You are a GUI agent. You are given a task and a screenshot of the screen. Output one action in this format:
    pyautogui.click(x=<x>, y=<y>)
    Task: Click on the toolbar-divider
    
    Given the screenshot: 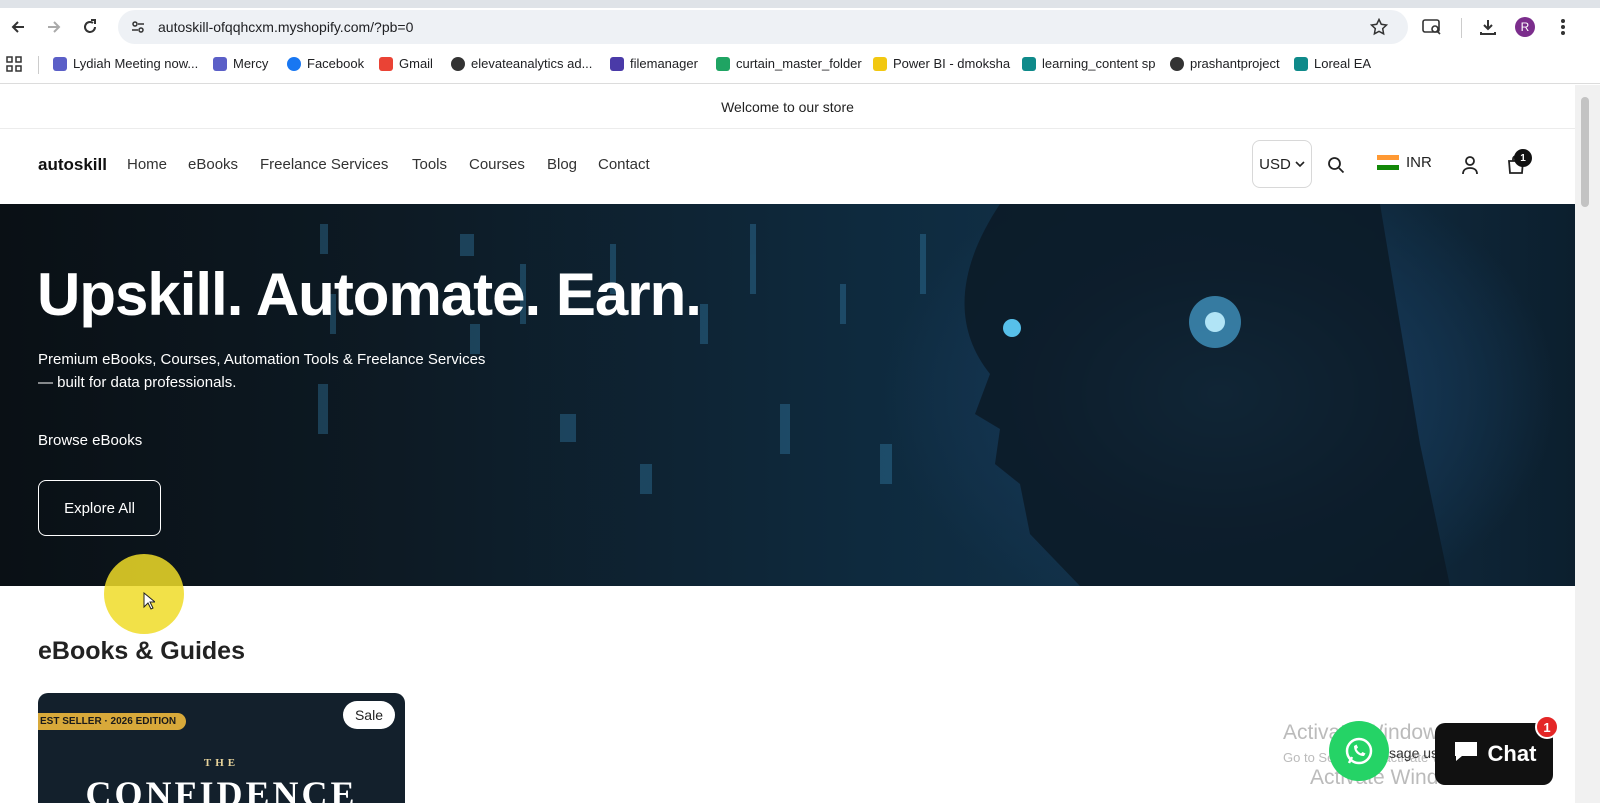 What is the action you would take?
    pyautogui.click(x=1461, y=28)
    